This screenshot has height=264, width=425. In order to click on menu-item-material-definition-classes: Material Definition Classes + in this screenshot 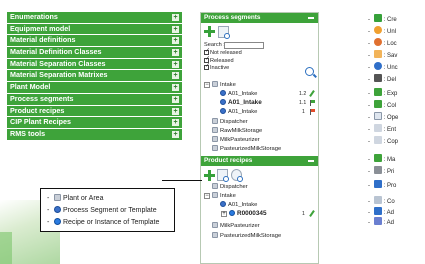, I will do `click(94, 53)`.